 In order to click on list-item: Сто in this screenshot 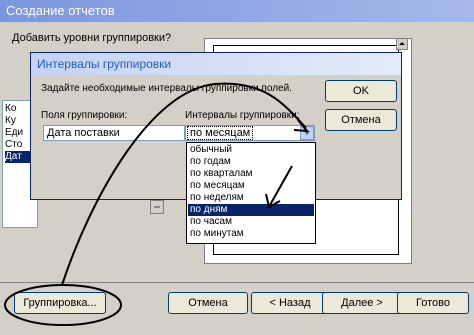, I will do `click(13, 145)`.